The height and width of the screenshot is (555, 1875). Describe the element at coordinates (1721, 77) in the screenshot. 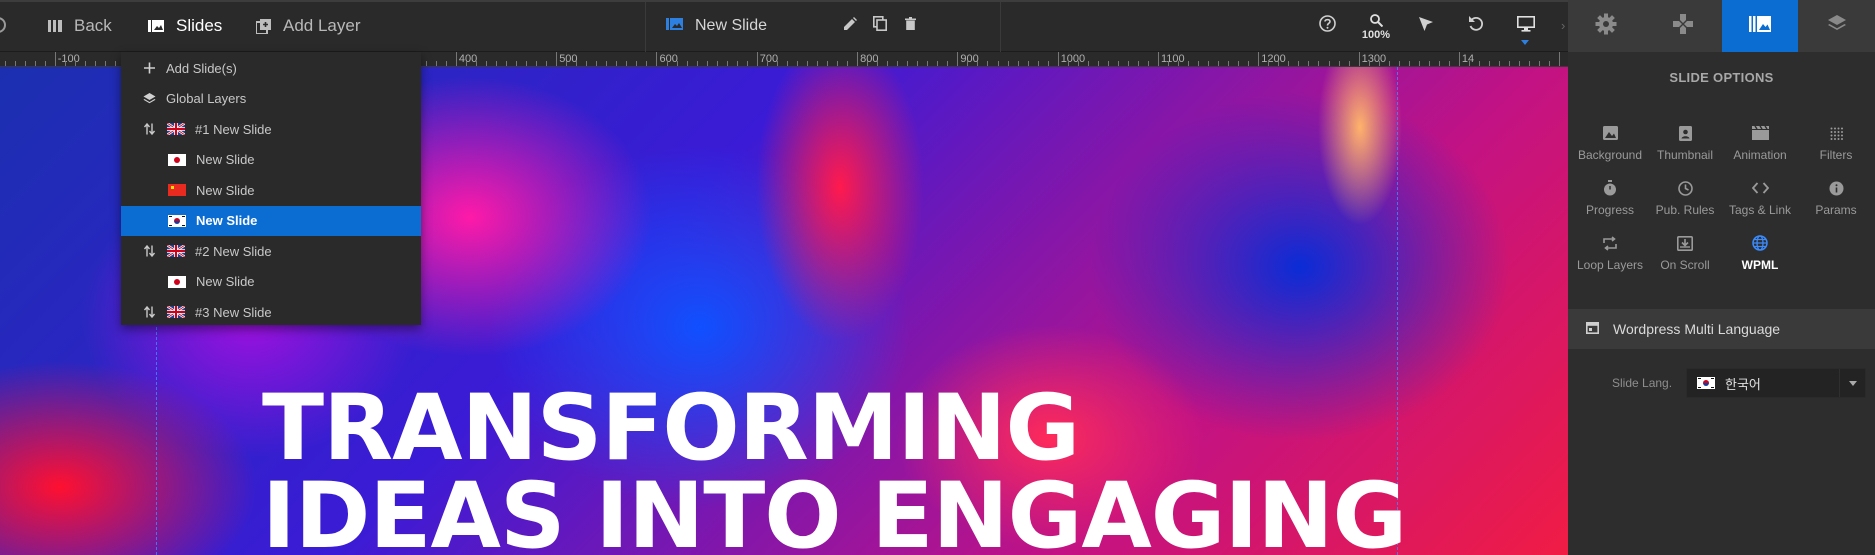

I see `panel-title: SLIDE OPTIONS` at that location.